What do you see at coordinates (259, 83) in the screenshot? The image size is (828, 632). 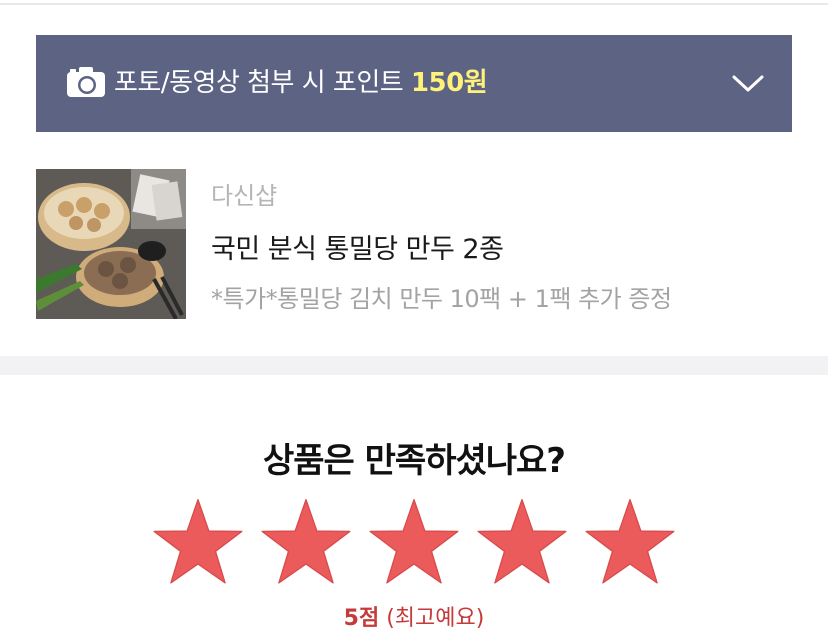 I see `banner-label: 포토/동영상 첨부 시 포인트` at bounding box center [259, 83].